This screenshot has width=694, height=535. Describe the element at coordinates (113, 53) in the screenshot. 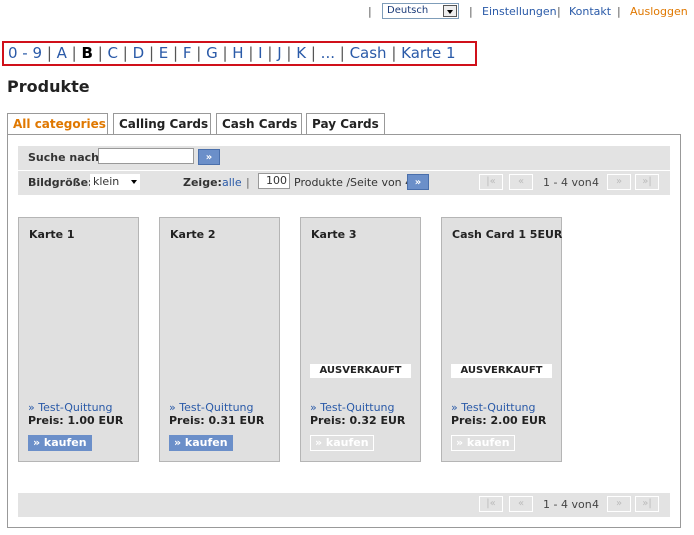

I see `alphabet-item-3: C` at that location.